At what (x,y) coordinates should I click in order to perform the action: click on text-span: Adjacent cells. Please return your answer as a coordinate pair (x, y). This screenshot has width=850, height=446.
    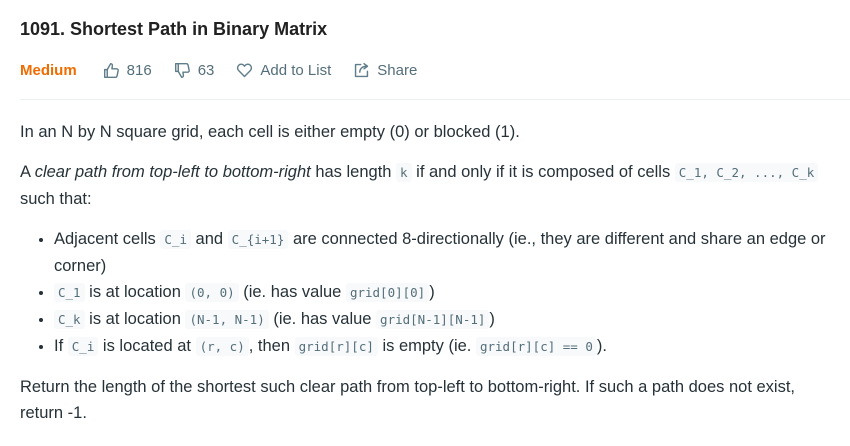
    Looking at the image, I should click on (107, 239).